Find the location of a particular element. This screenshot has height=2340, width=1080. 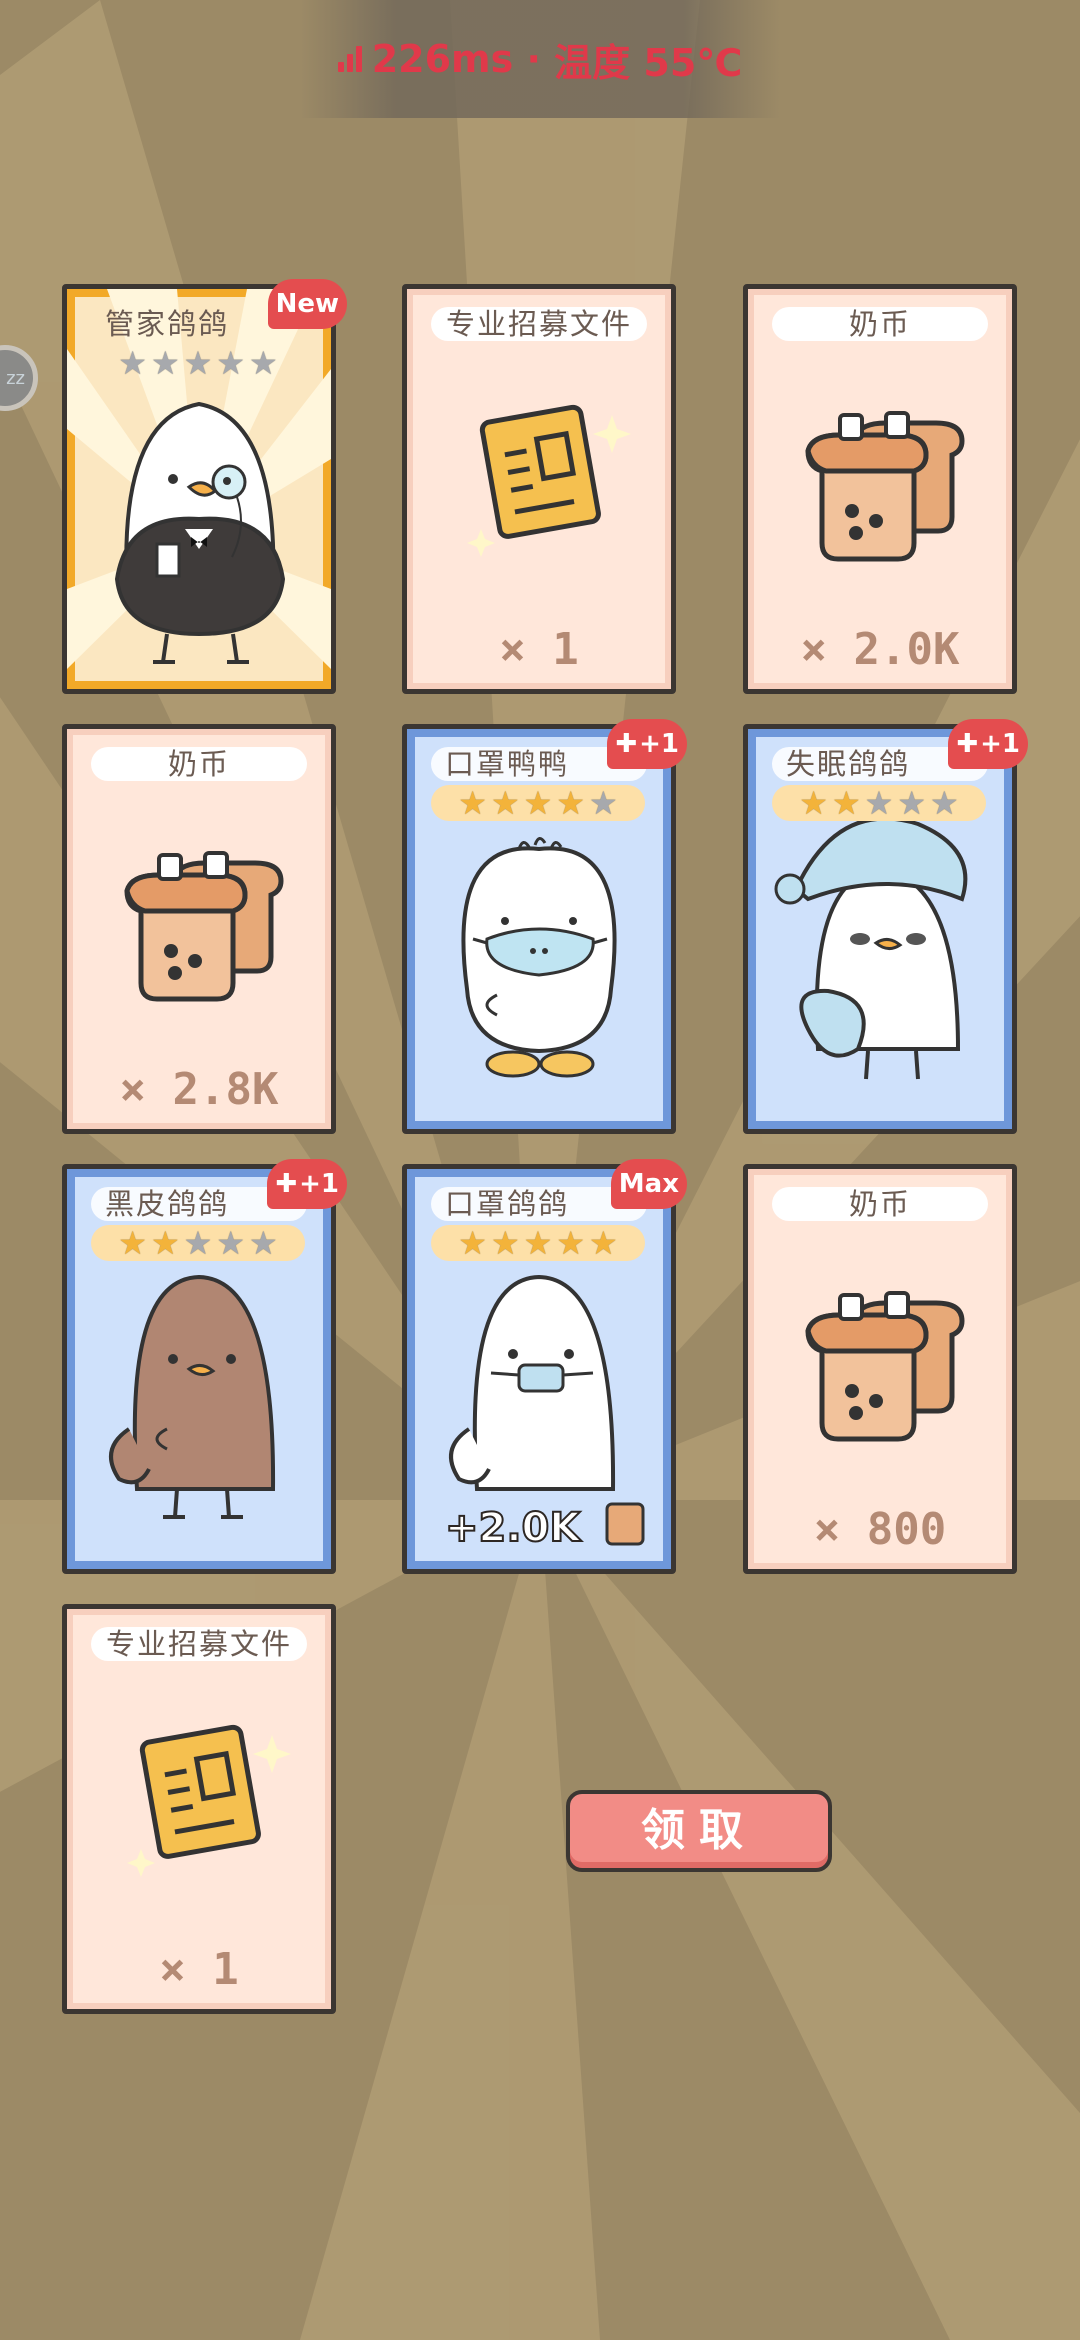

reward-card-8: 口罩鸽鸽 ★ ★ ★ ★ ★ Max +2.0K is located at coordinates (544, 1366).